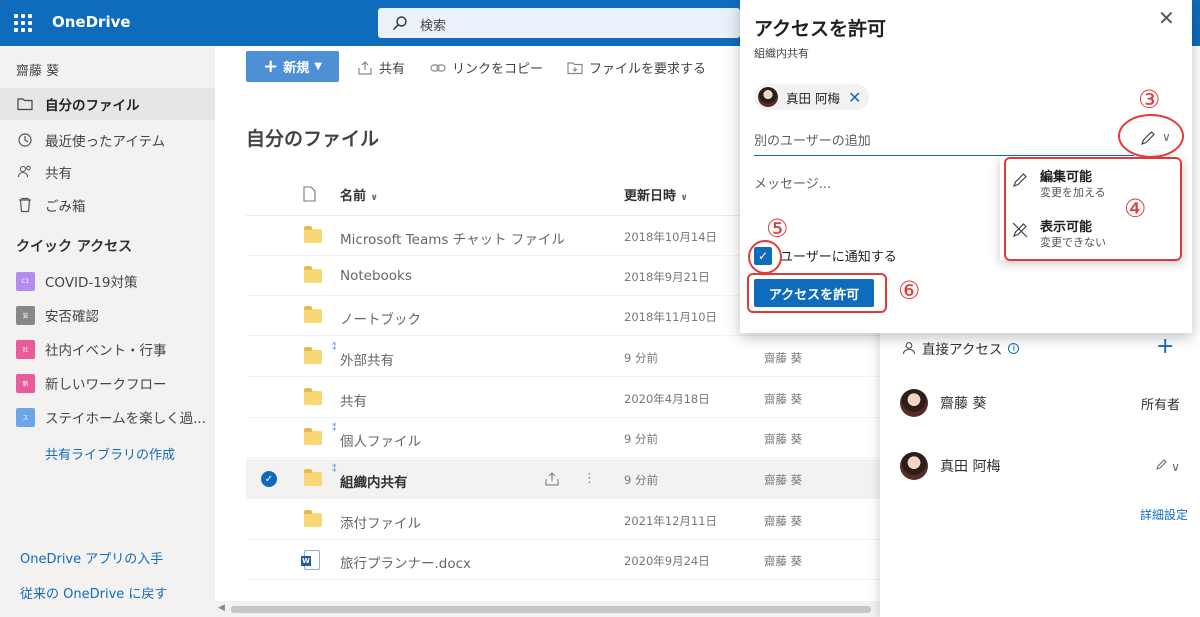 Image resolution: width=1200 pixels, height=617 pixels. What do you see at coordinates (374, 481) in the screenshot?
I see `row-name: 組織内共有` at bounding box center [374, 481].